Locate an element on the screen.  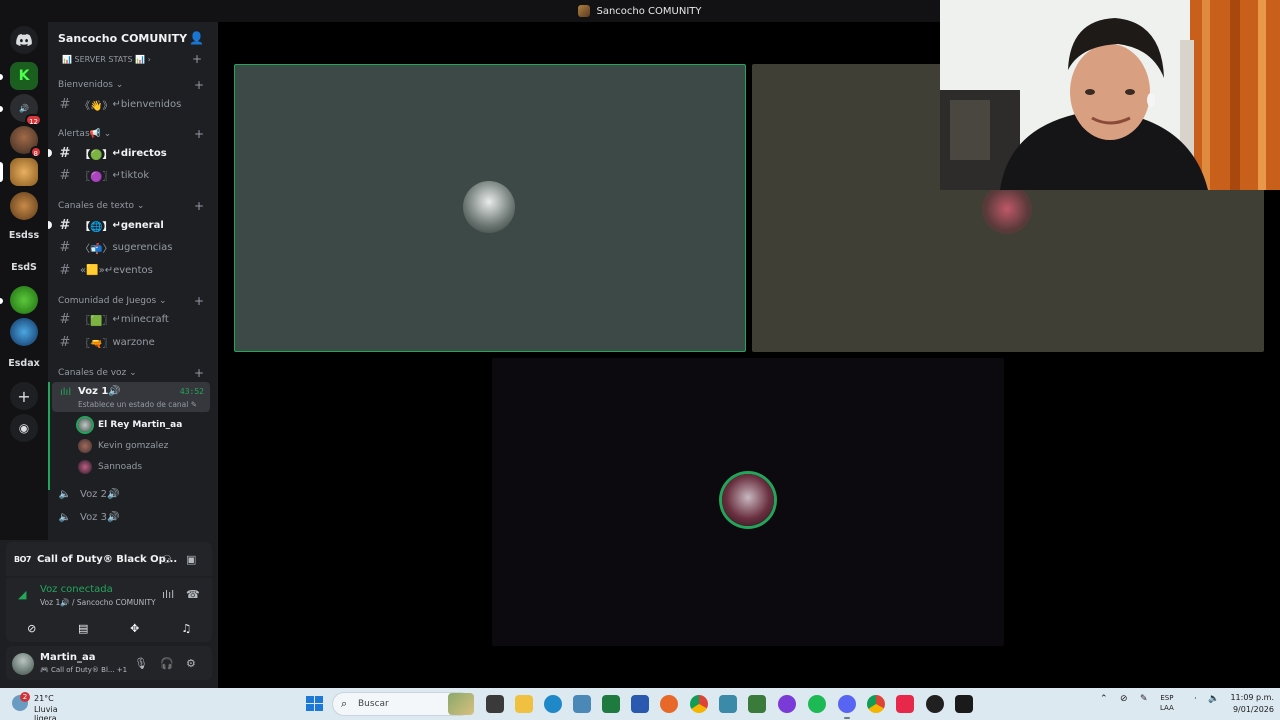
voice-channel-voz2: 🔈 Voz 2🔊 is located at coordinates (133, 494).